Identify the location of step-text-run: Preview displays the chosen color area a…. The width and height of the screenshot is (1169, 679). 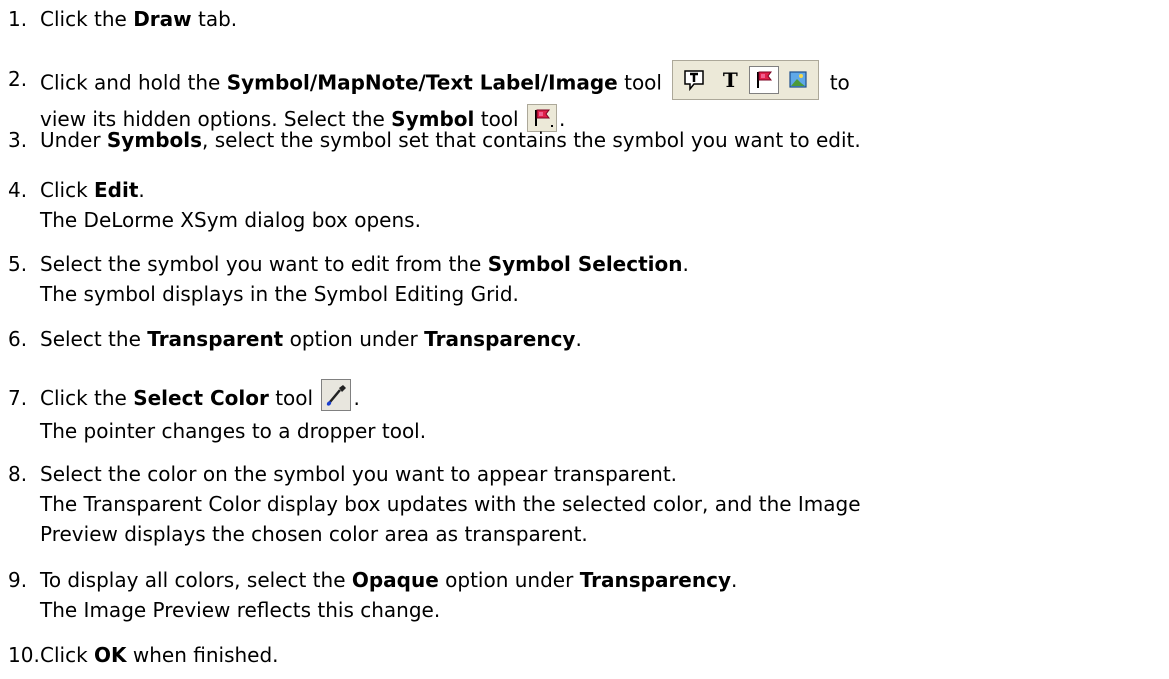
(314, 534).